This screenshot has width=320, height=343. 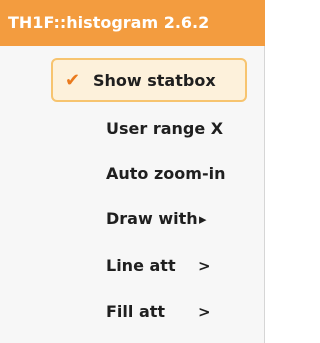 I want to click on menu-title: TH1F::histogram 2.6.2, so click(x=132, y=23).